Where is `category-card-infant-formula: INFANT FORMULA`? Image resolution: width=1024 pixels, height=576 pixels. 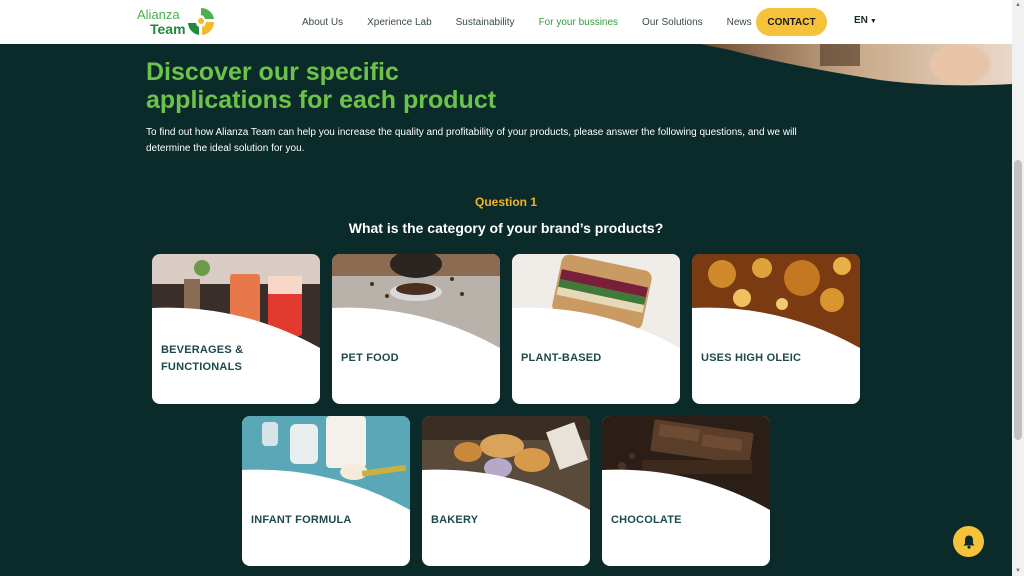
category-card-infant-formula: INFANT FORMULA is located at coordinates (326, 491).